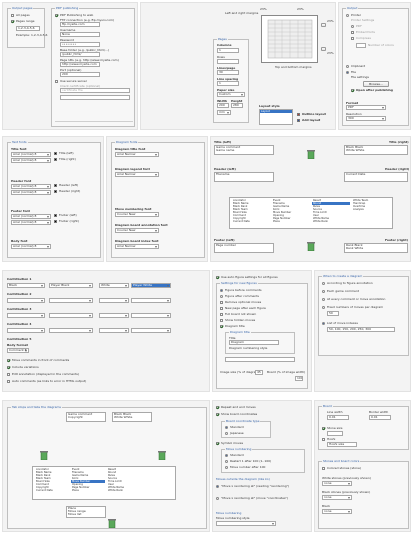  What do you see at coordinates (31, 186) in the screenshot?
I see `header-font-select: Arial (normal) 8` at bounding box center [31, 186].